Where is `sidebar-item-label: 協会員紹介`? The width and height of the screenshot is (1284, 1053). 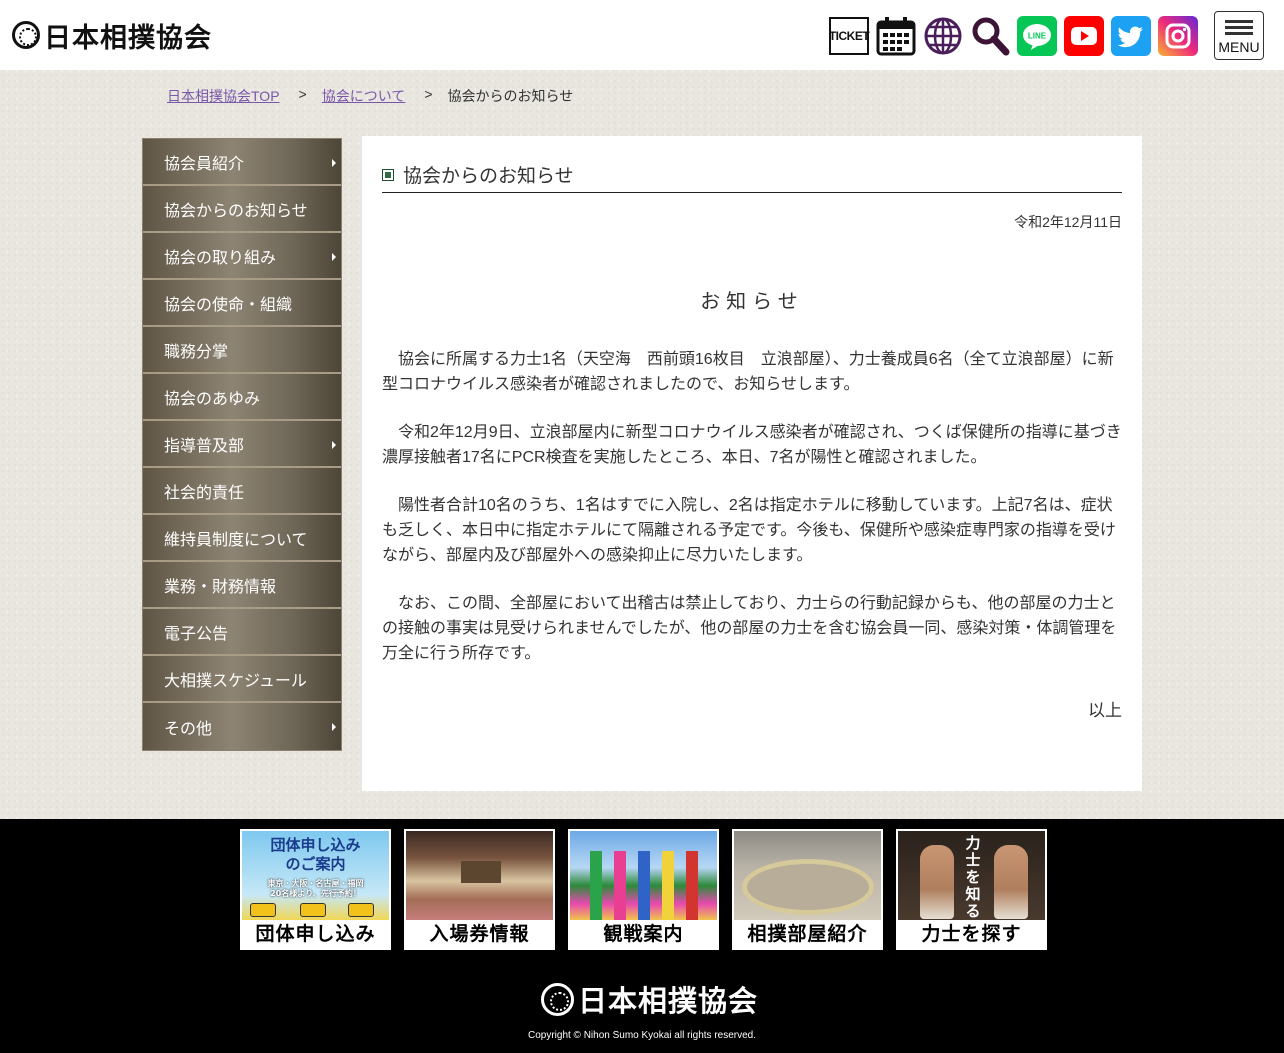
sidebar-item-label: 協会員紹介 is located at coordinates (204, 164).